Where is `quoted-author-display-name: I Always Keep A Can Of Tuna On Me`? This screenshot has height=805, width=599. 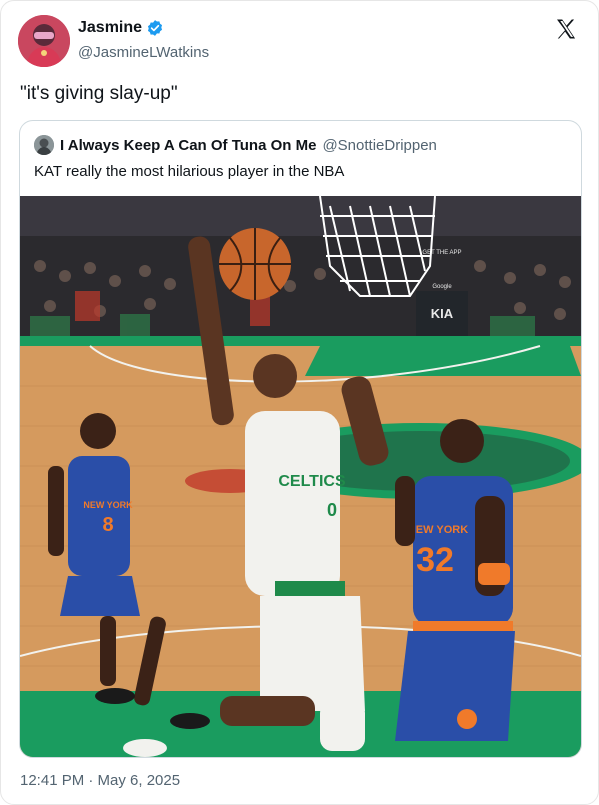 quoted-author-display-name: I Always Keep A Can Of Tuna On Me is located at coordinates (188, 145).